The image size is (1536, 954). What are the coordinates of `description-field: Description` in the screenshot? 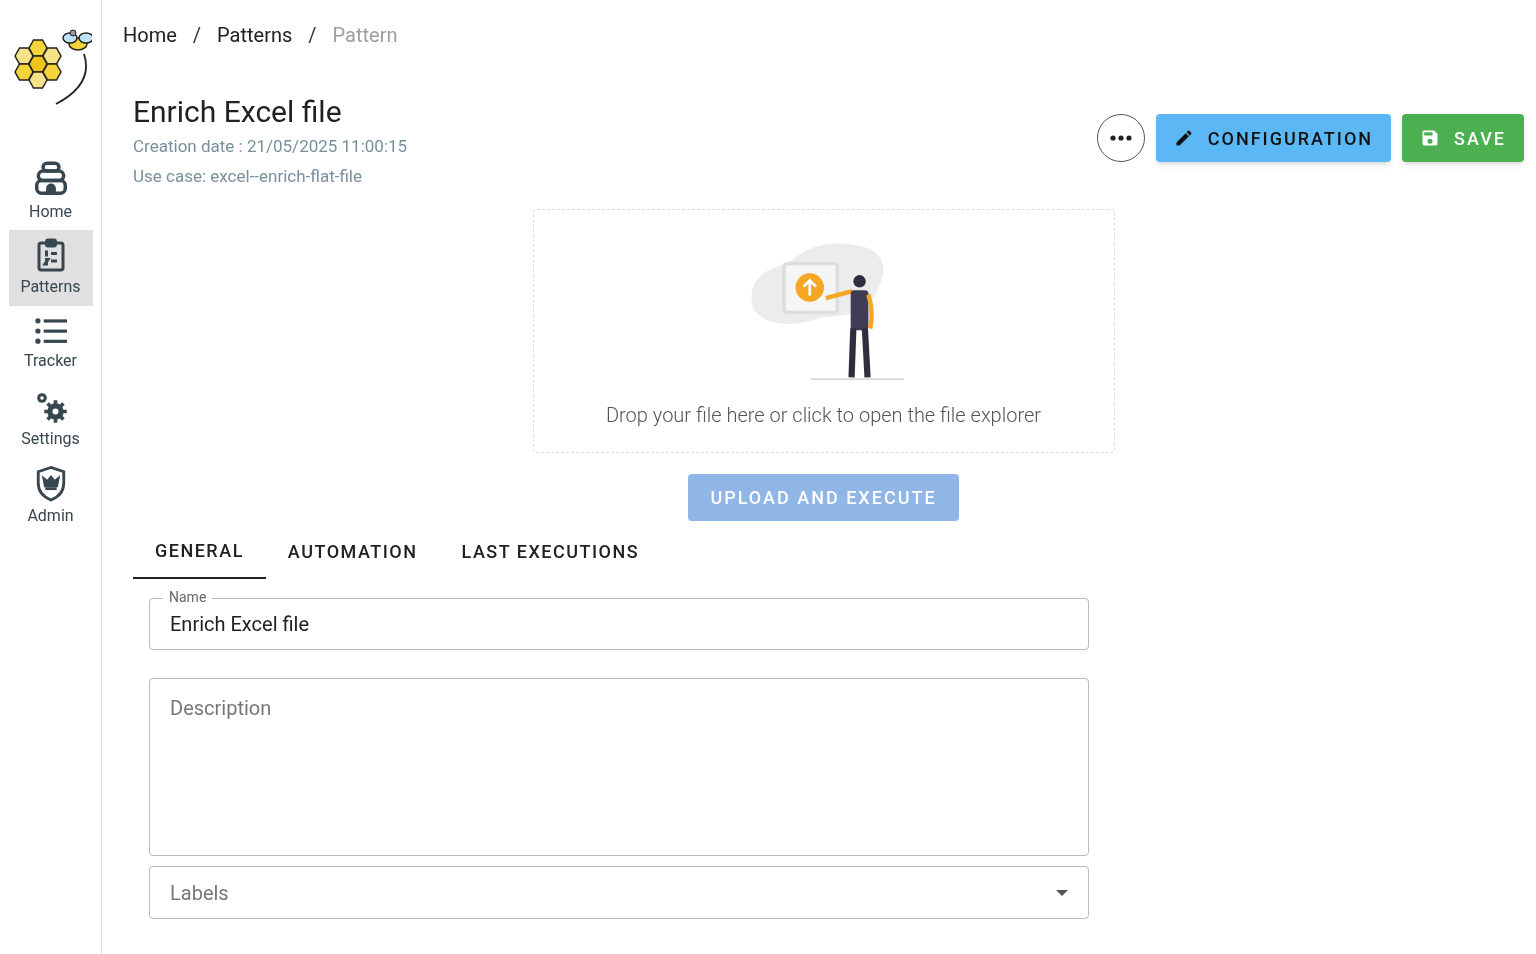 It's located at (619, 767).